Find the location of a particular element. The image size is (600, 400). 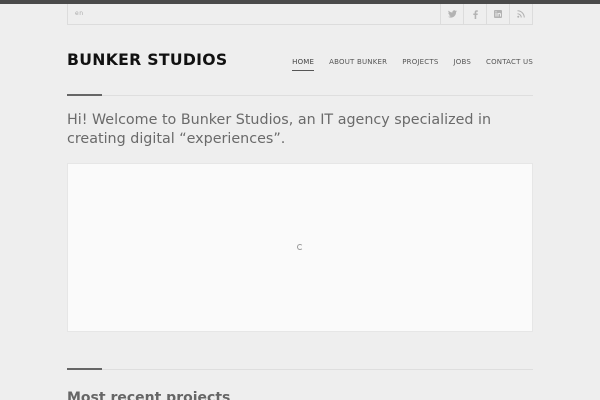

section-divider is located at coordinates (300, 369).